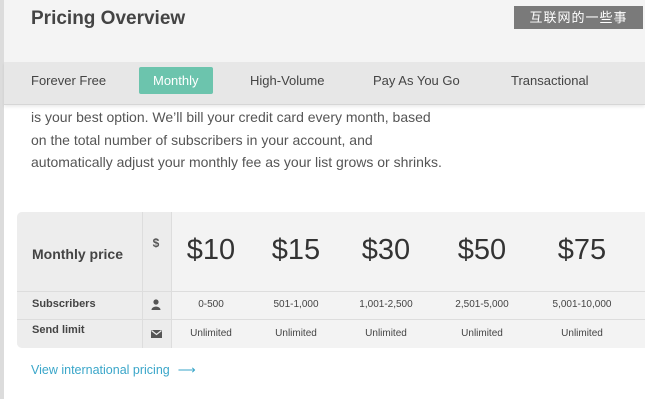  Describe the element at coordinates (108, 18) in the screenshot. I see `page-title: Pricing Overview` at that location.